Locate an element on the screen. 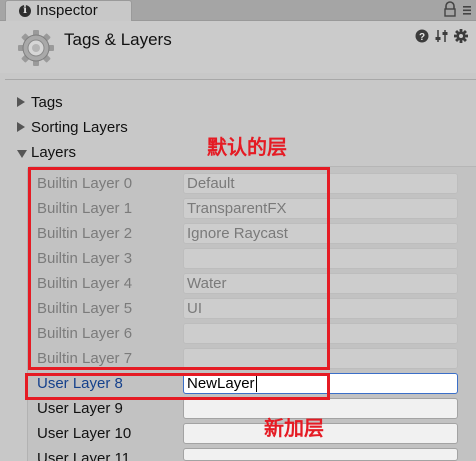  inspector-header: Tags & Layers ? is located at coordinates (238, 47).